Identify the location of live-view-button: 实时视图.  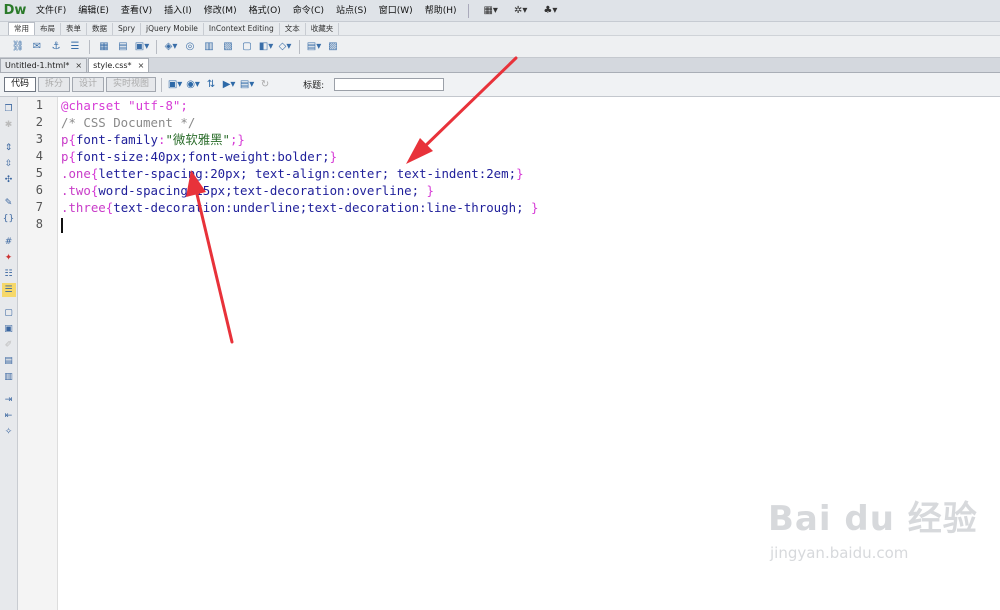
(131, 84).